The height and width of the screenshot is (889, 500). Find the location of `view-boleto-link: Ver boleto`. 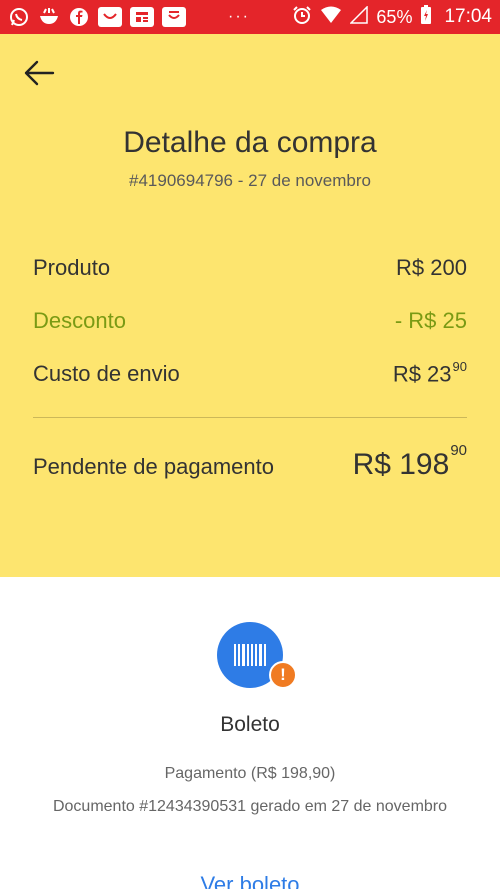

view-boleto-link: Ver boleto is located at coordinates (250, 880).